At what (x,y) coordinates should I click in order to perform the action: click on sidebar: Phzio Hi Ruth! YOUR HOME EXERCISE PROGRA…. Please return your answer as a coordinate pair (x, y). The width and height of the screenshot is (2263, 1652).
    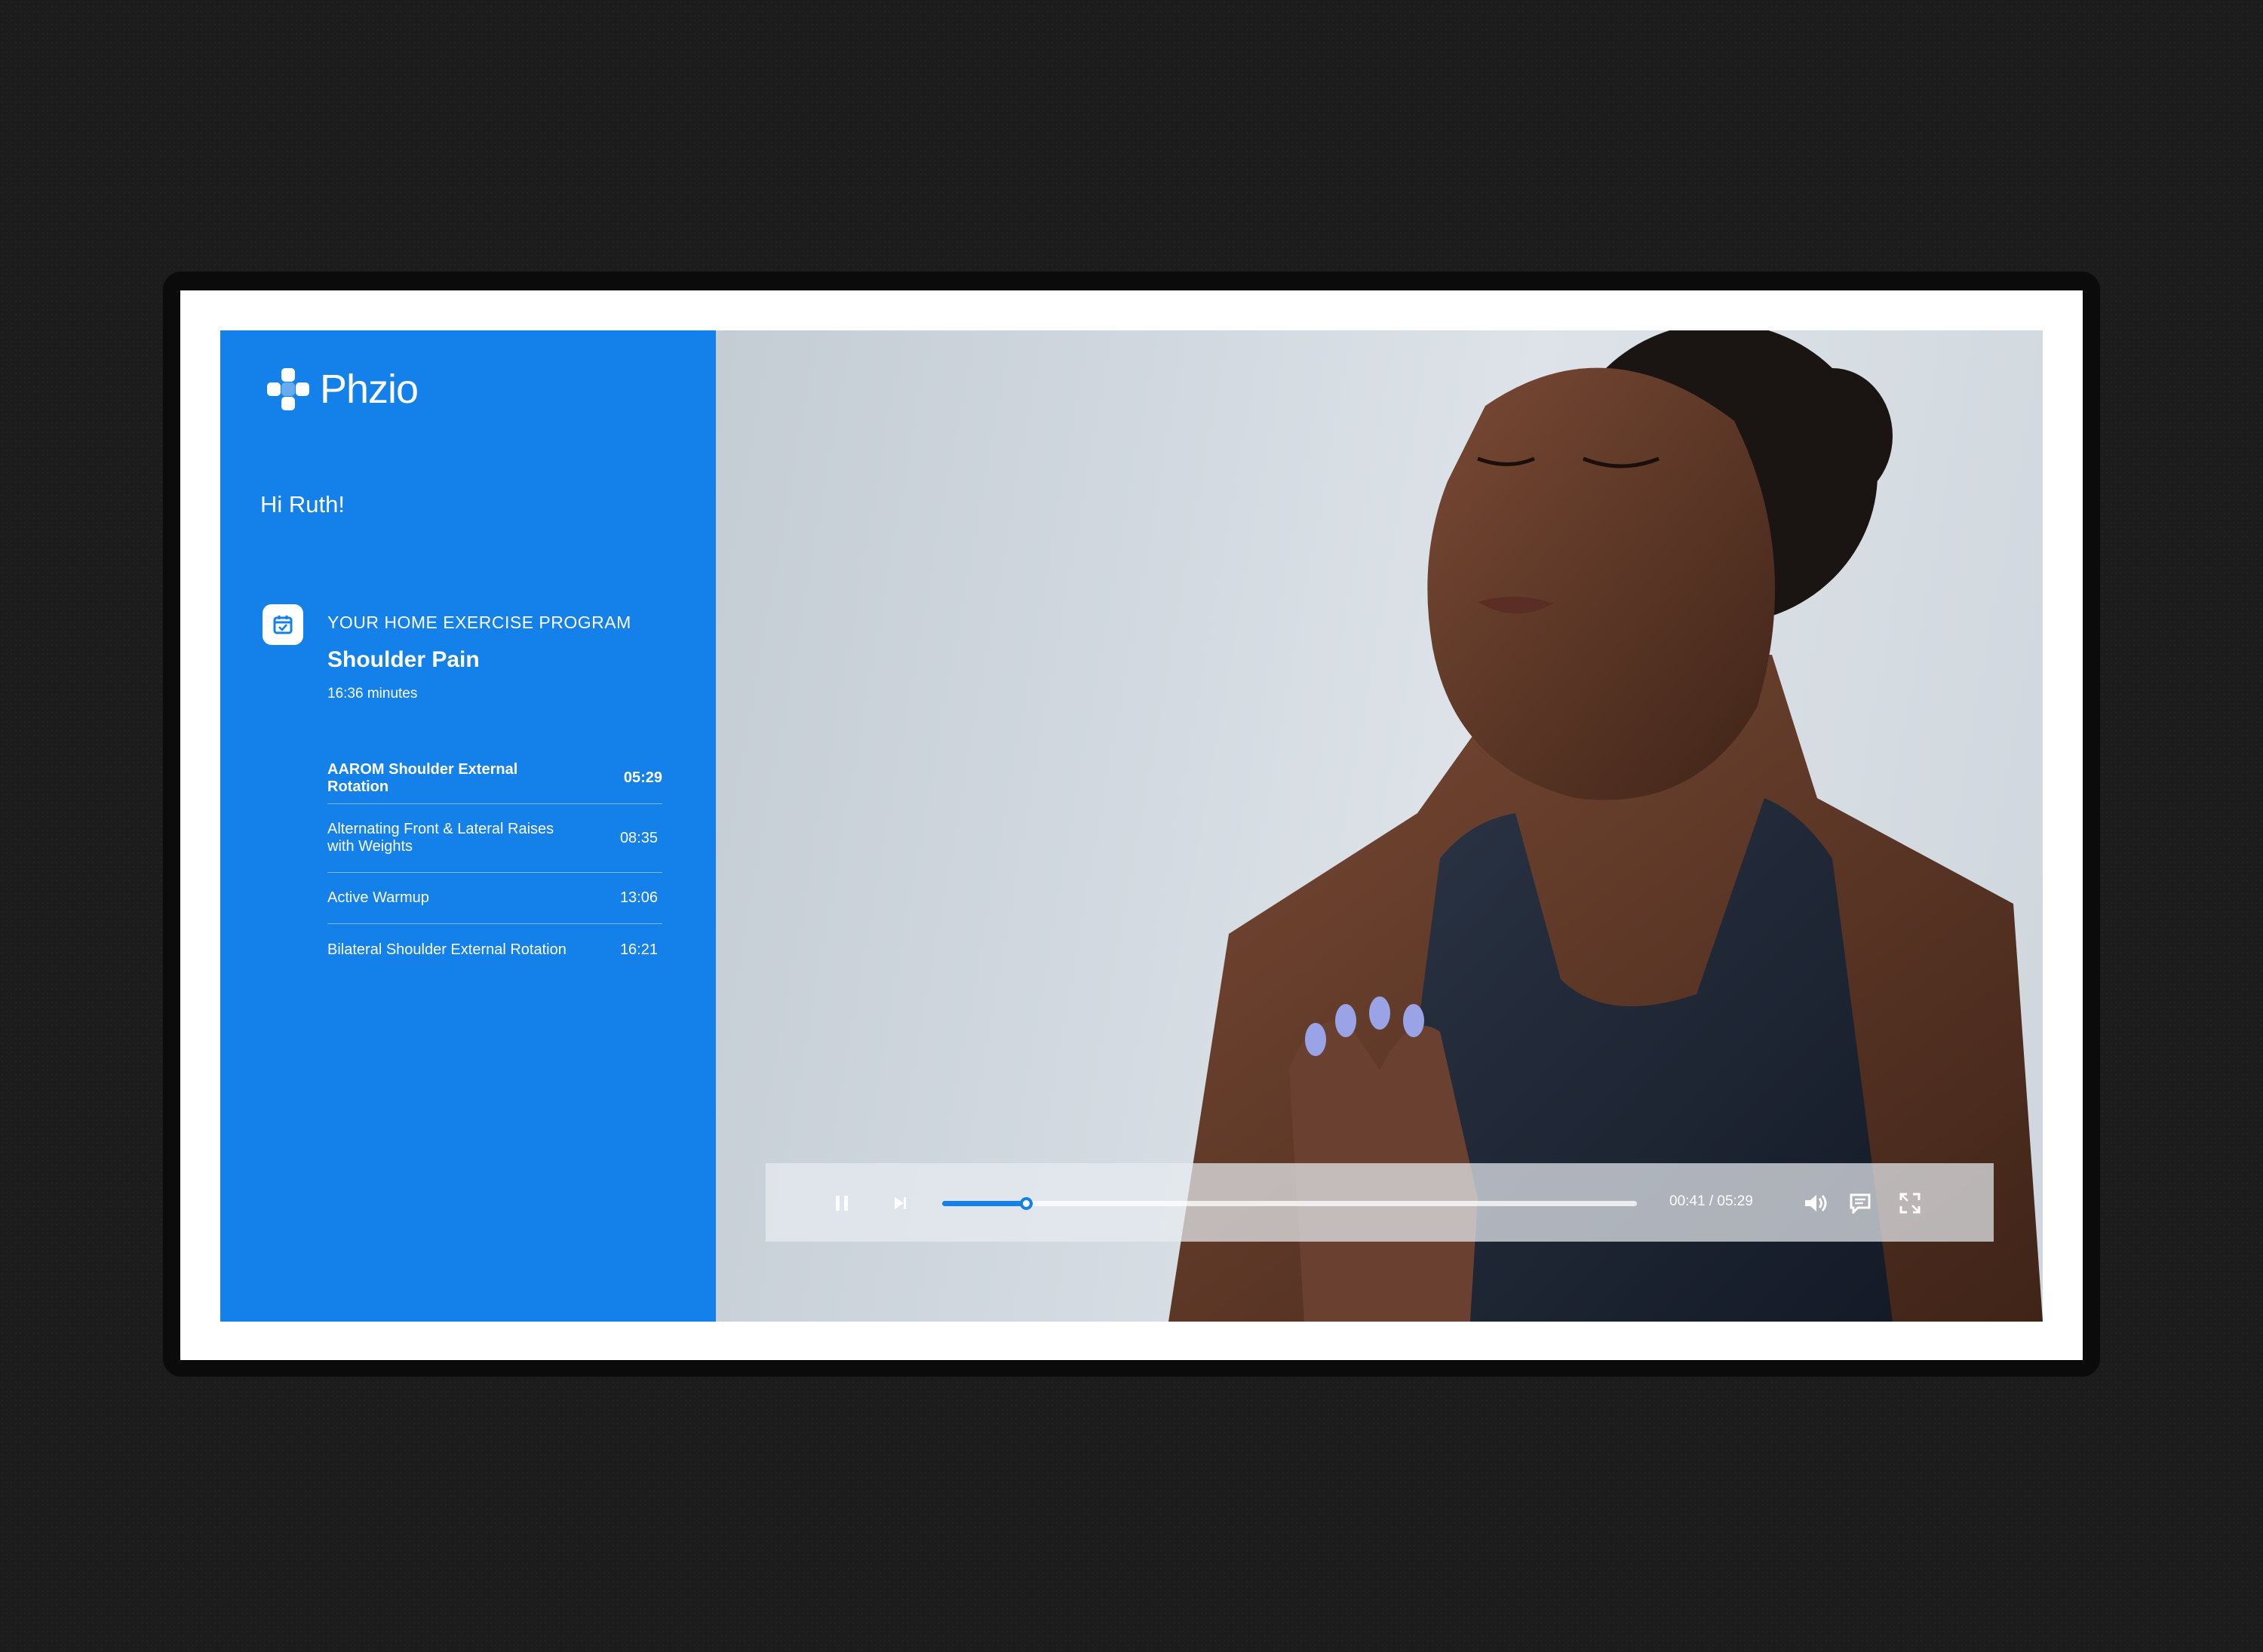
    Looking at the image, I should click on (468, 826).